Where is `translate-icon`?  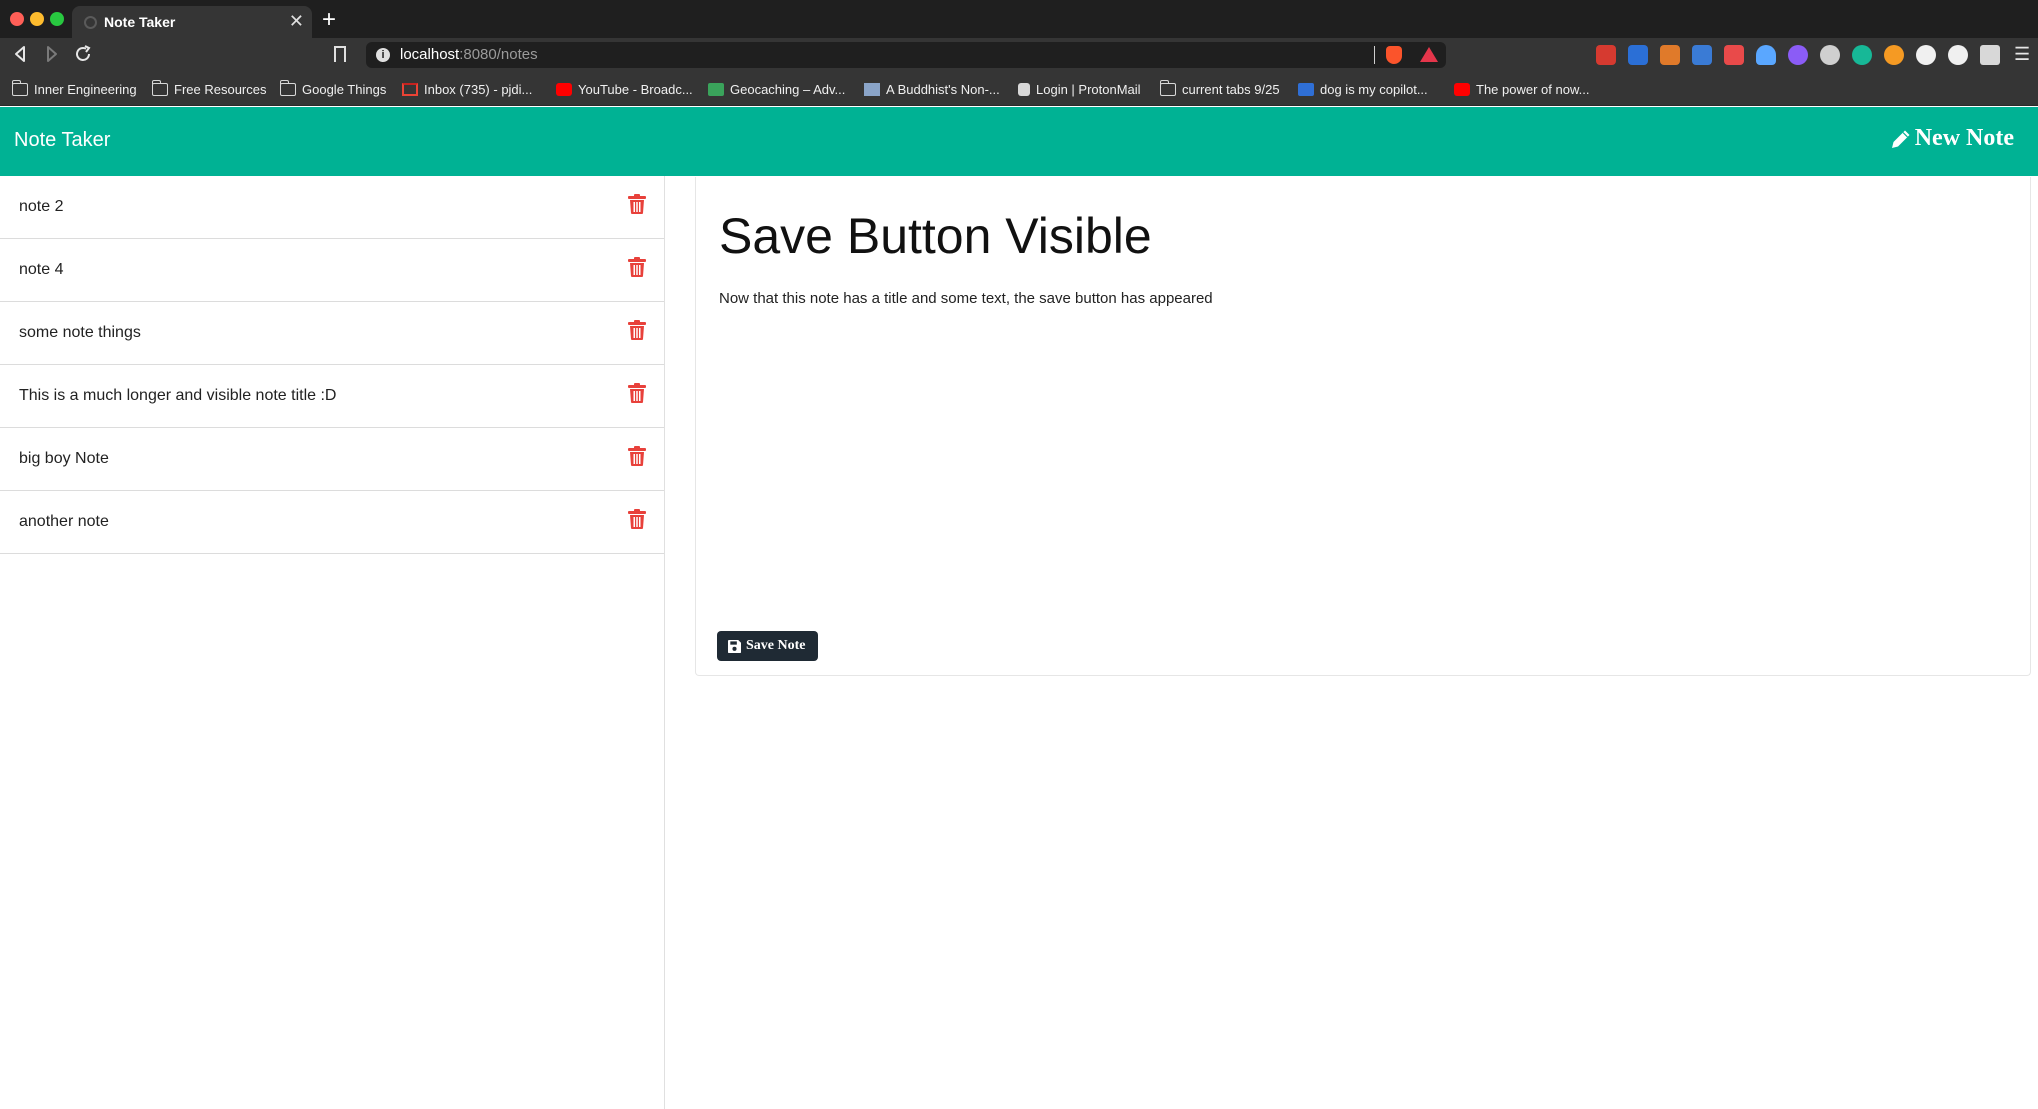
translate-icon is located at coordinates (1702, 55).